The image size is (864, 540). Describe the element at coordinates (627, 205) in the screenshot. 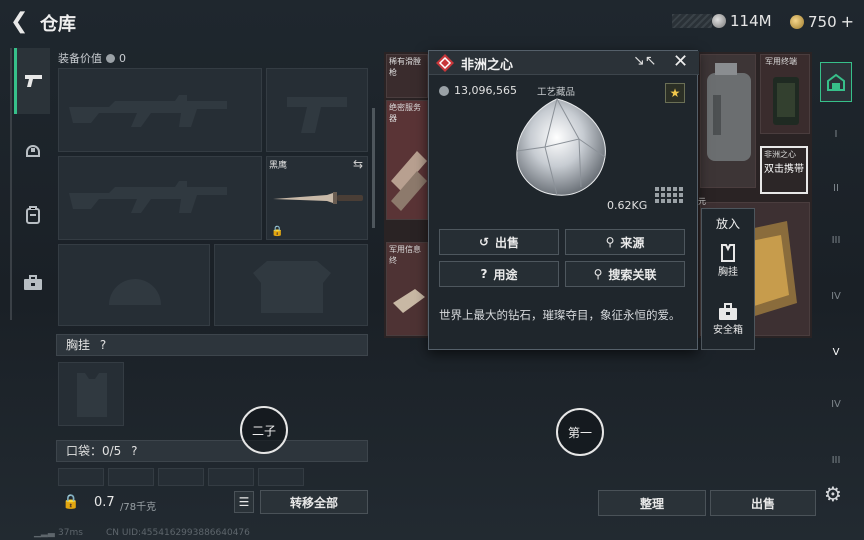

I see `item-weight: 0.62KG` at that location.